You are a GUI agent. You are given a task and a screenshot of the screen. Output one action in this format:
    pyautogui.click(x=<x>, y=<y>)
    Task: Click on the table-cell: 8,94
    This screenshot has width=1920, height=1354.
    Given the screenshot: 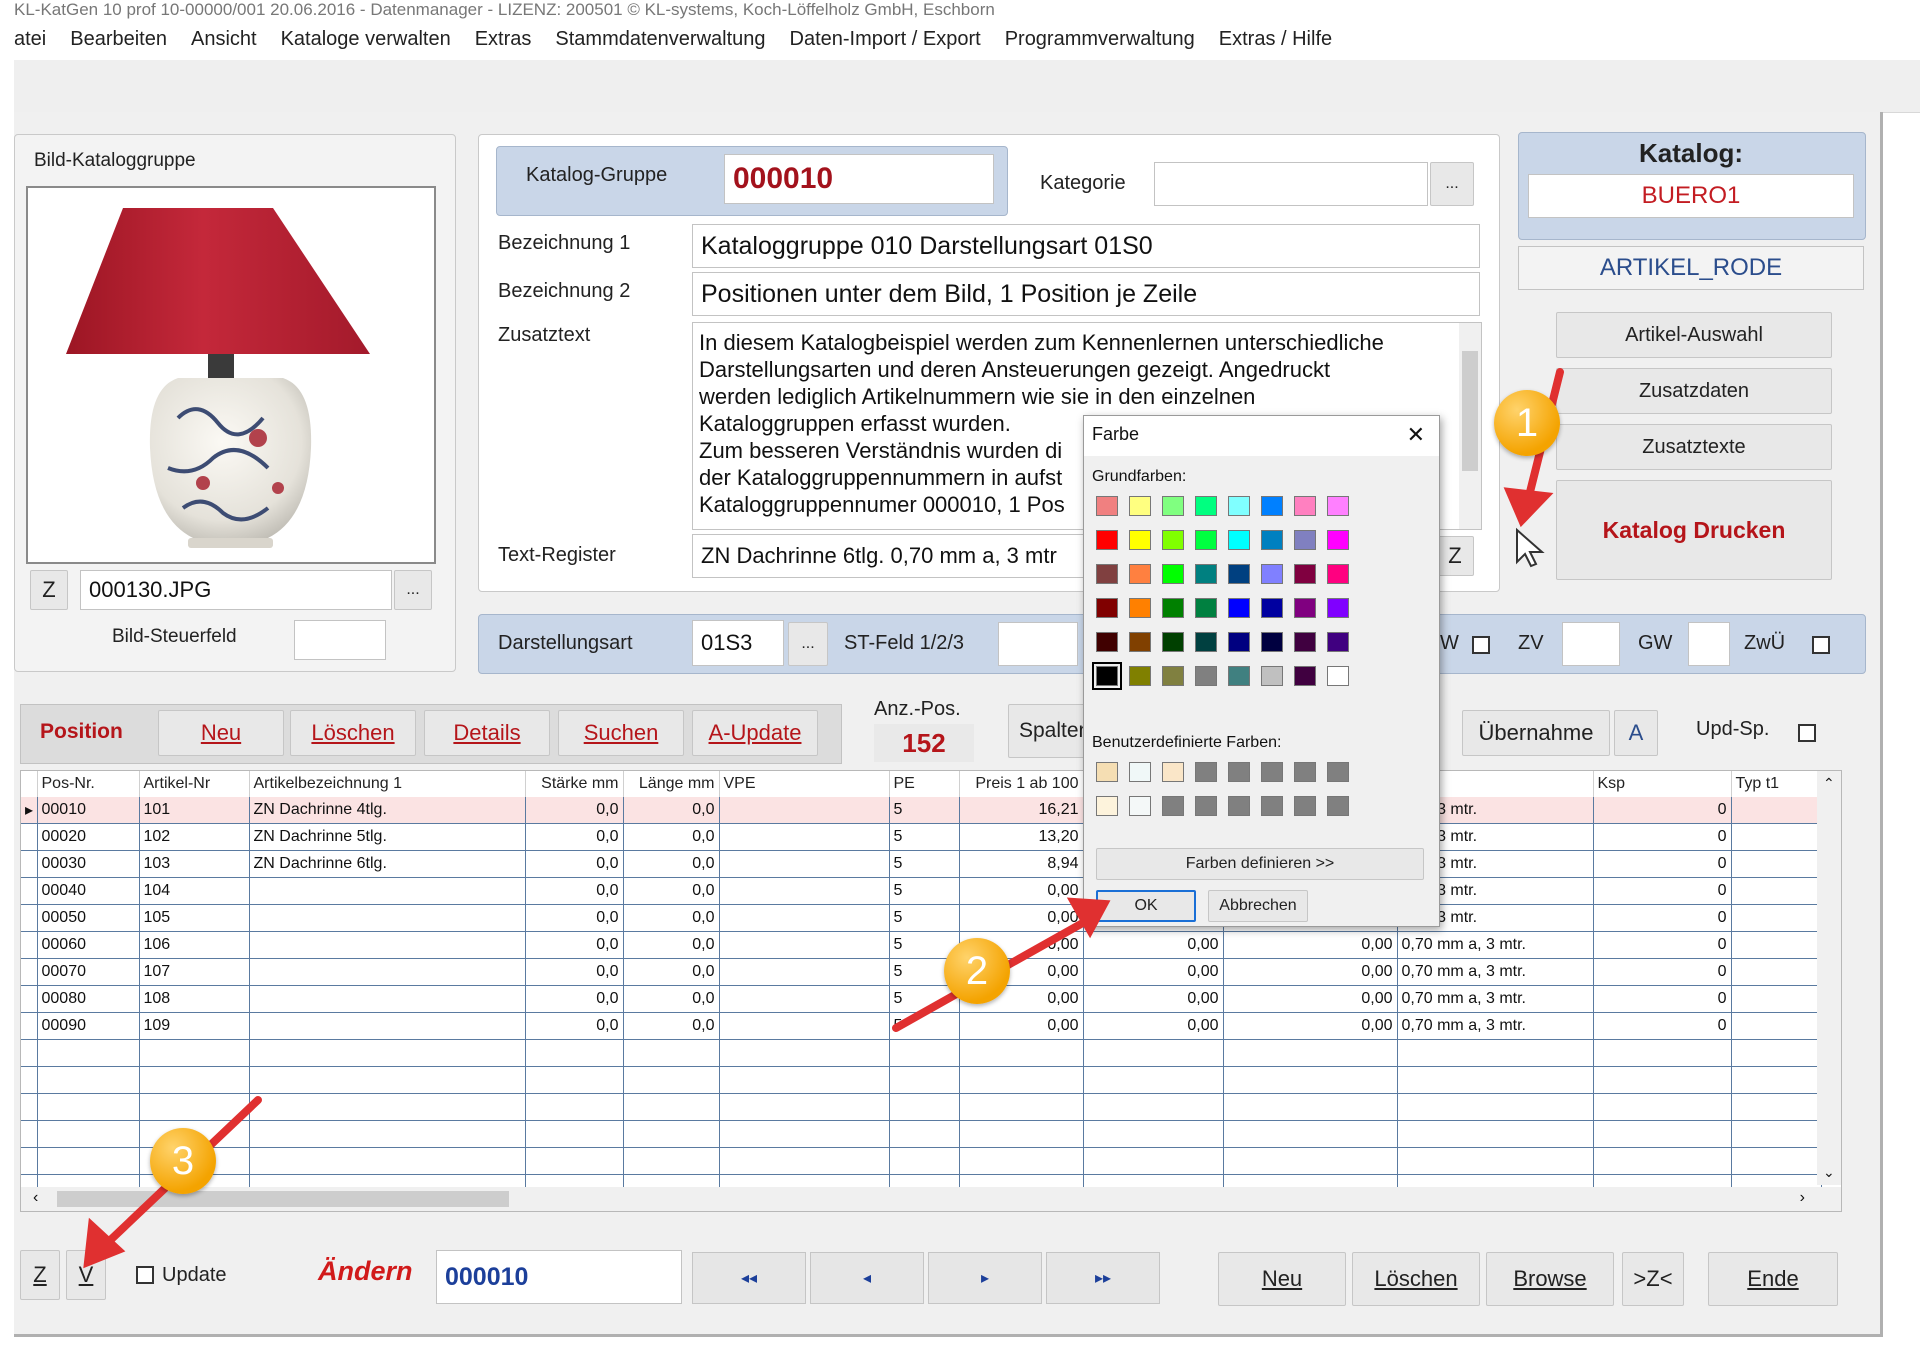 What is the action you would take?
    pyautogui.click(x=1021, y=864)
    